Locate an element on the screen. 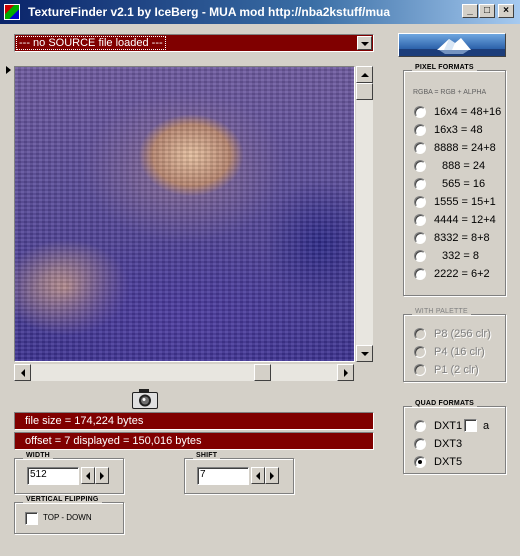 The width and height of the screenshot is (520, 556). top-down-label: TOP - DOWN is located at coordinates (67, 517).